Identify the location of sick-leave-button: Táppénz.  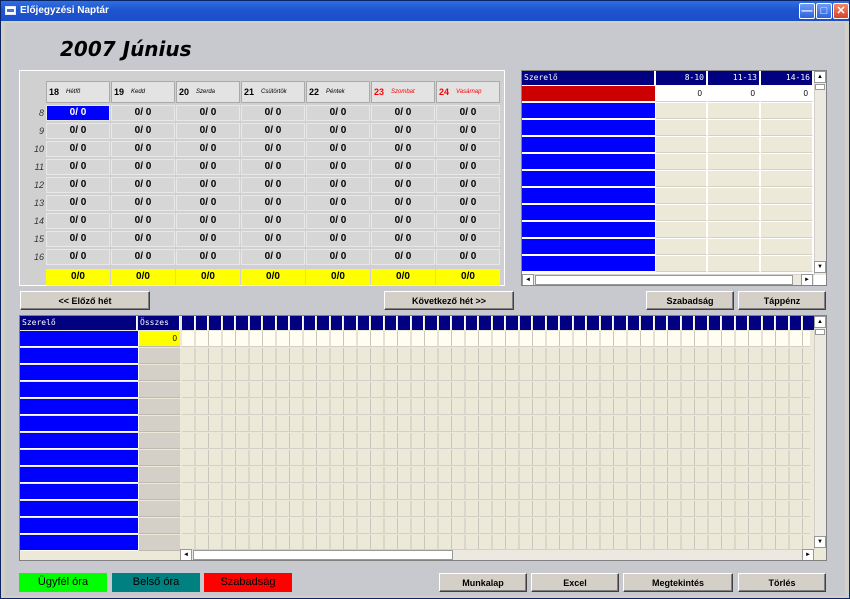
(782, 300).